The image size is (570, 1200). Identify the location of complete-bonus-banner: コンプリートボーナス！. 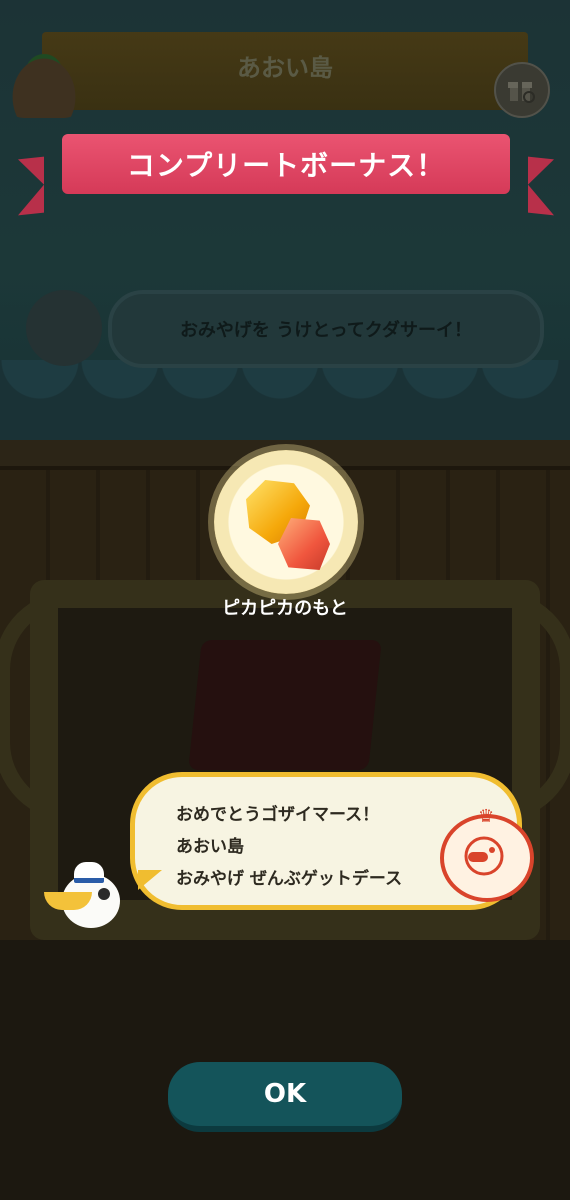
(286, 176).